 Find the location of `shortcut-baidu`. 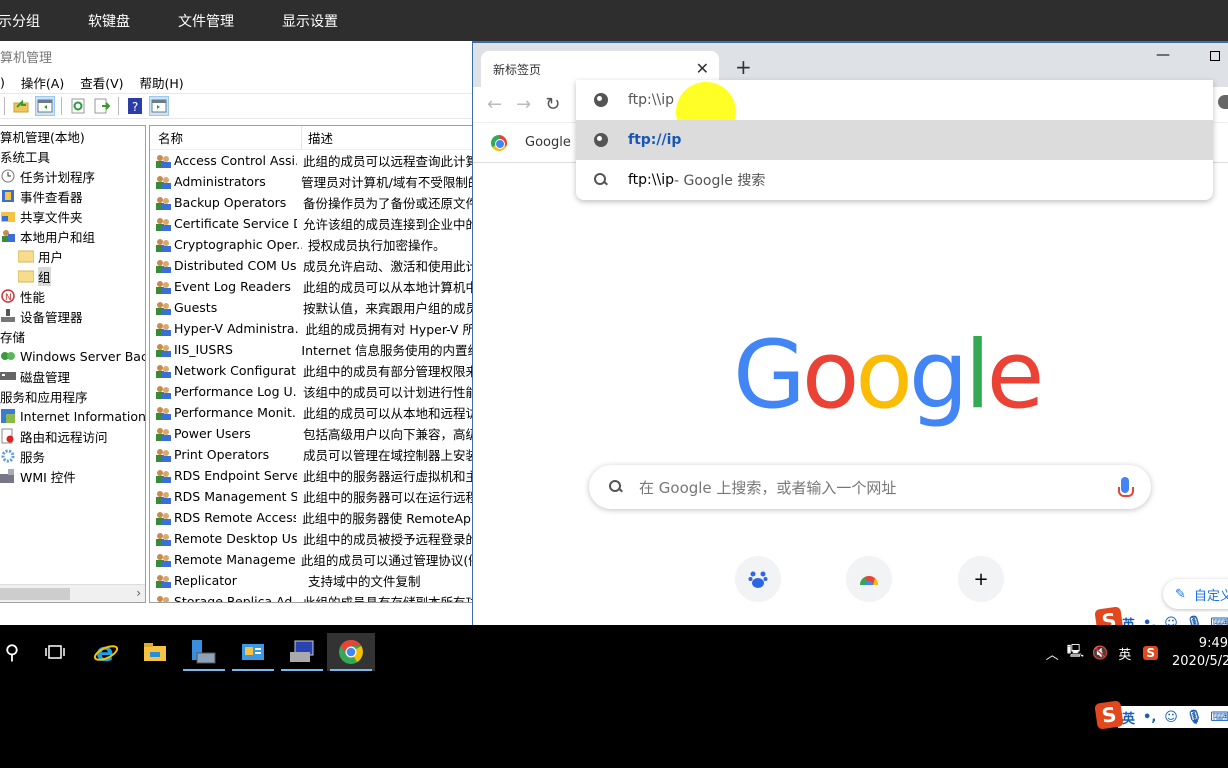

shortcut-baidu is located at coordinates (758, 579).